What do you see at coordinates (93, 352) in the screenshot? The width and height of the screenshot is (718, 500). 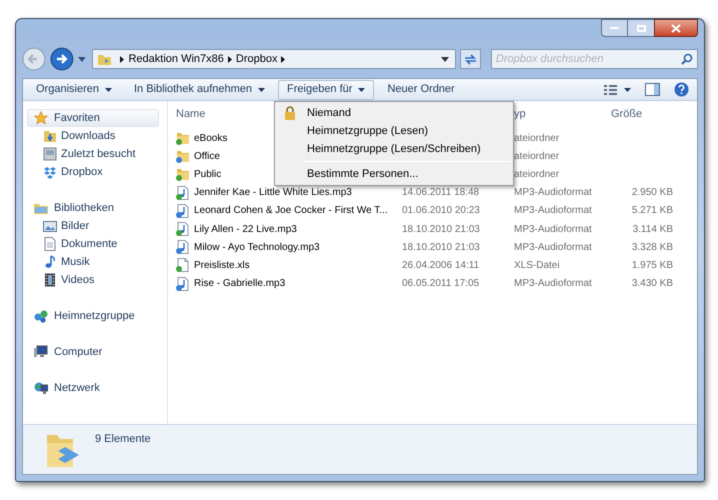 I see `sidebar-item: Computer` at bounding box center [93, 352].